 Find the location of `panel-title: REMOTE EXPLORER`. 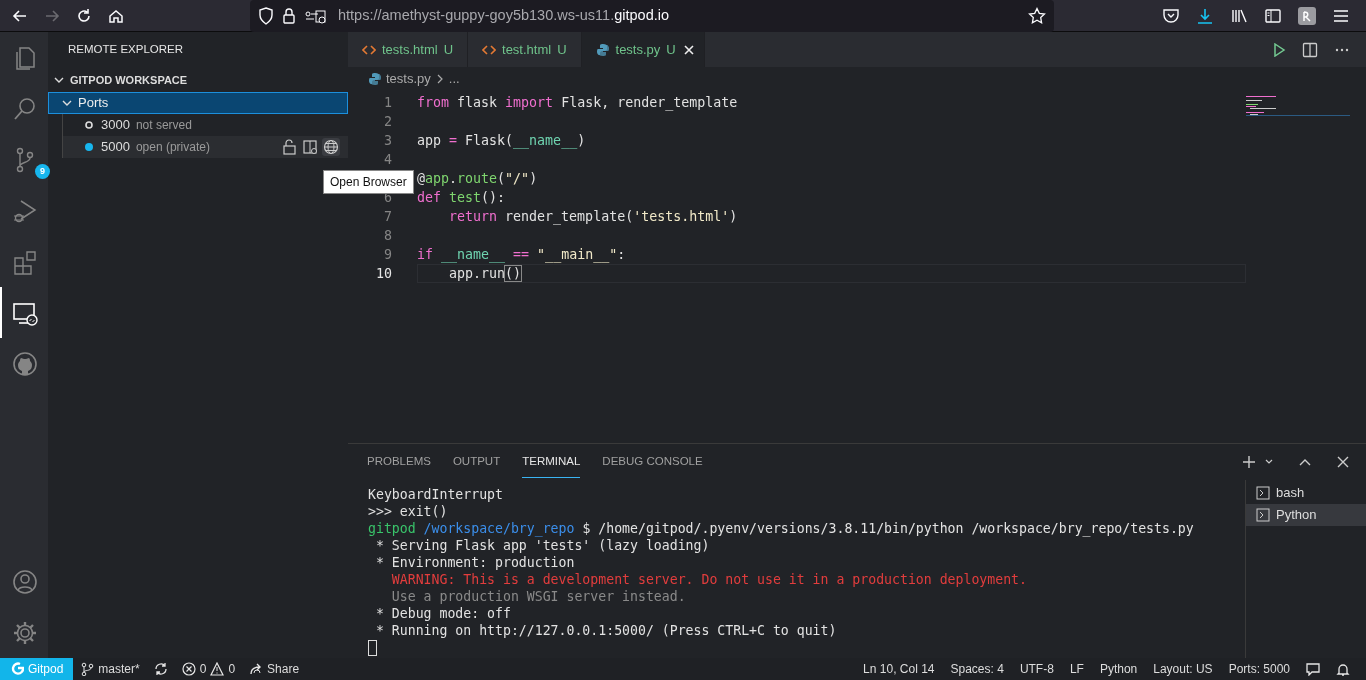

panel-title: REMOTE EXPLORER is located at coordinates (126, 50).